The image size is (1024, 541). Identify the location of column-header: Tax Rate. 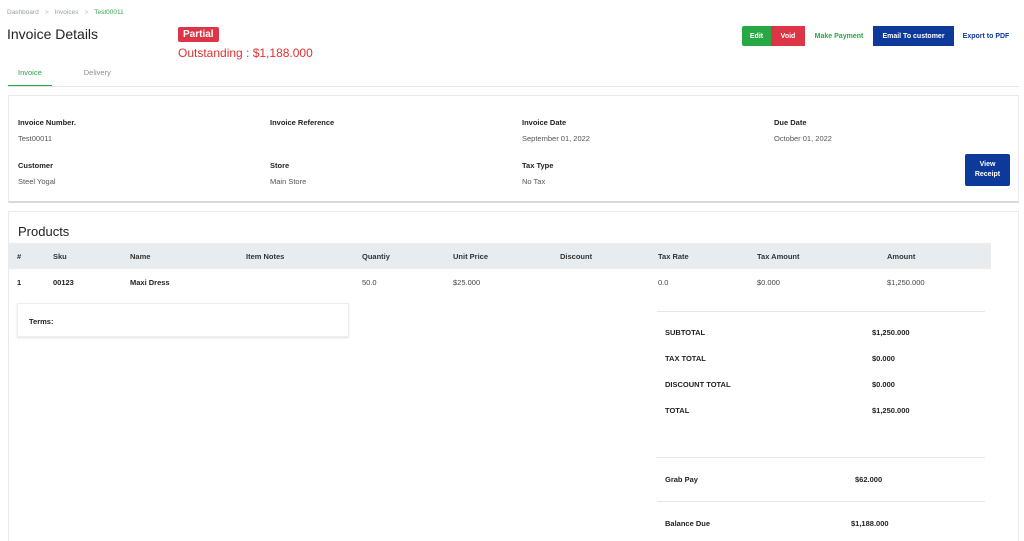
(673, 256).